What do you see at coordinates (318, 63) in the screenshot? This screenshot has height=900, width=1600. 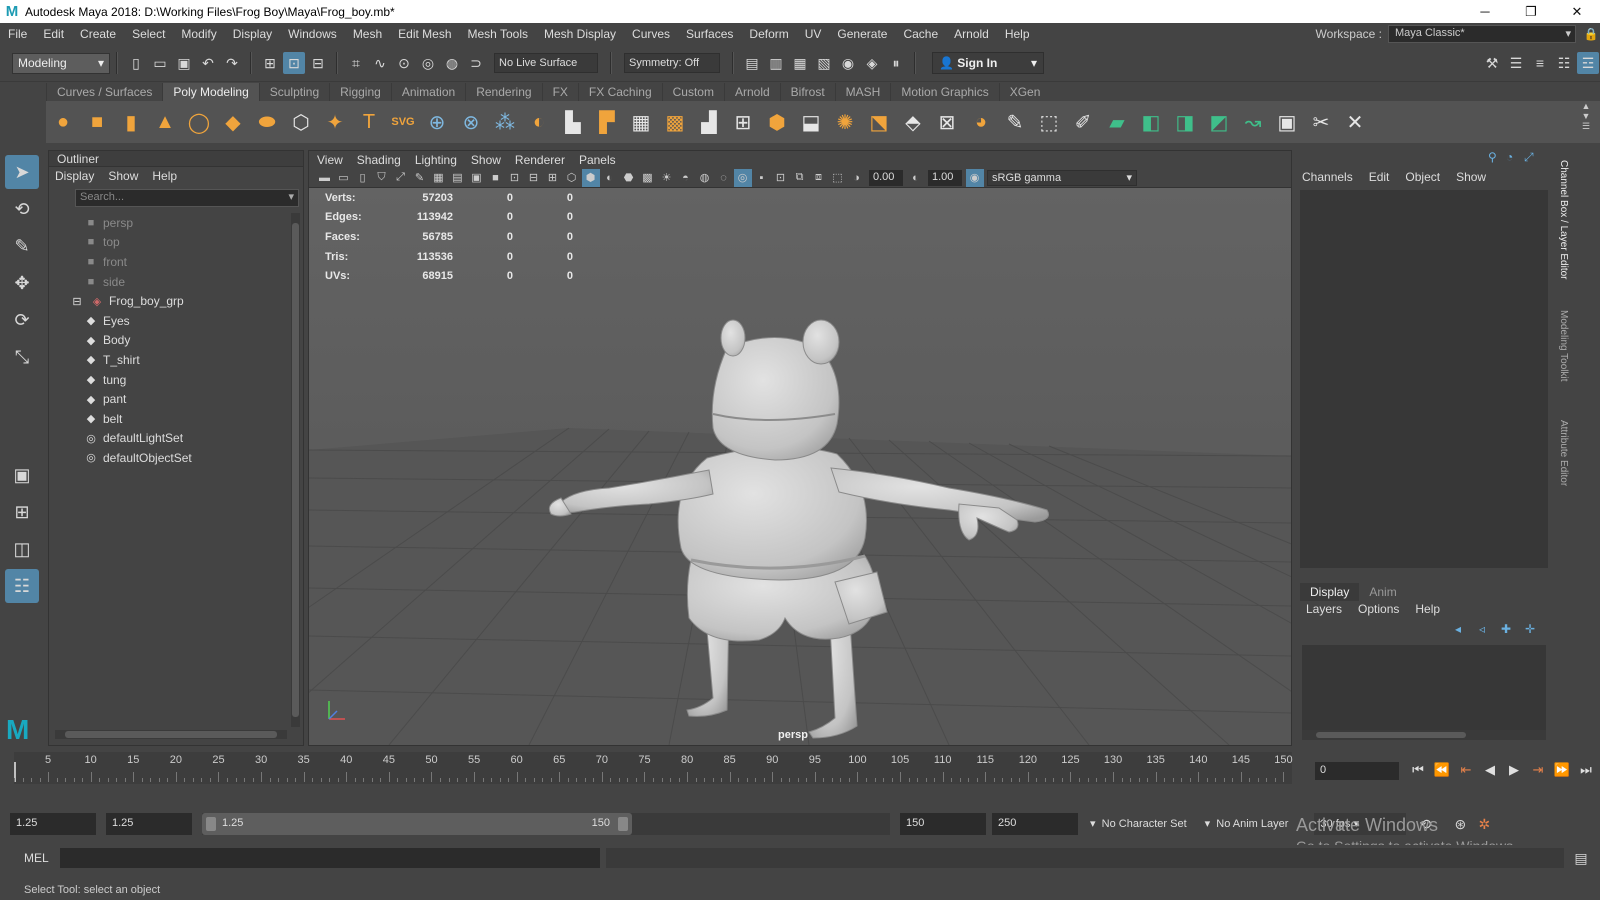 I see `select-component-icon: ⊟` at bounding box center [318, 63].